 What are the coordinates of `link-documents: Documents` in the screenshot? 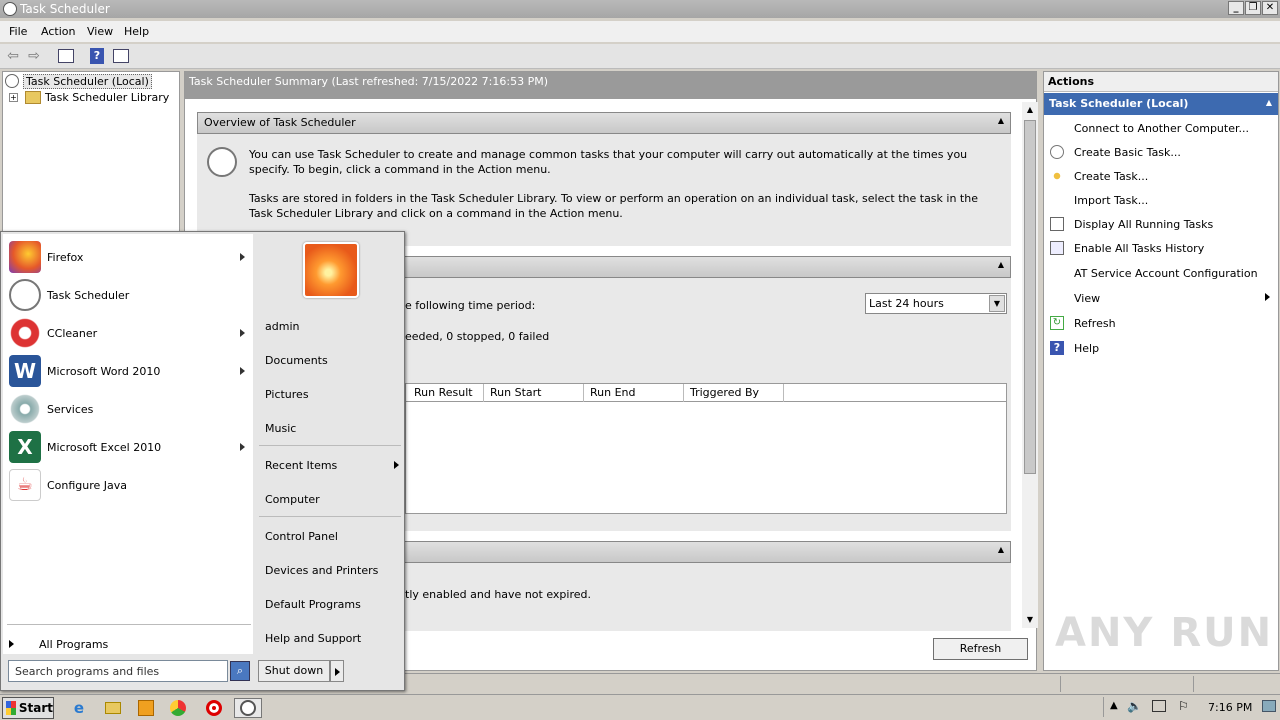 It's located at (296, 360).